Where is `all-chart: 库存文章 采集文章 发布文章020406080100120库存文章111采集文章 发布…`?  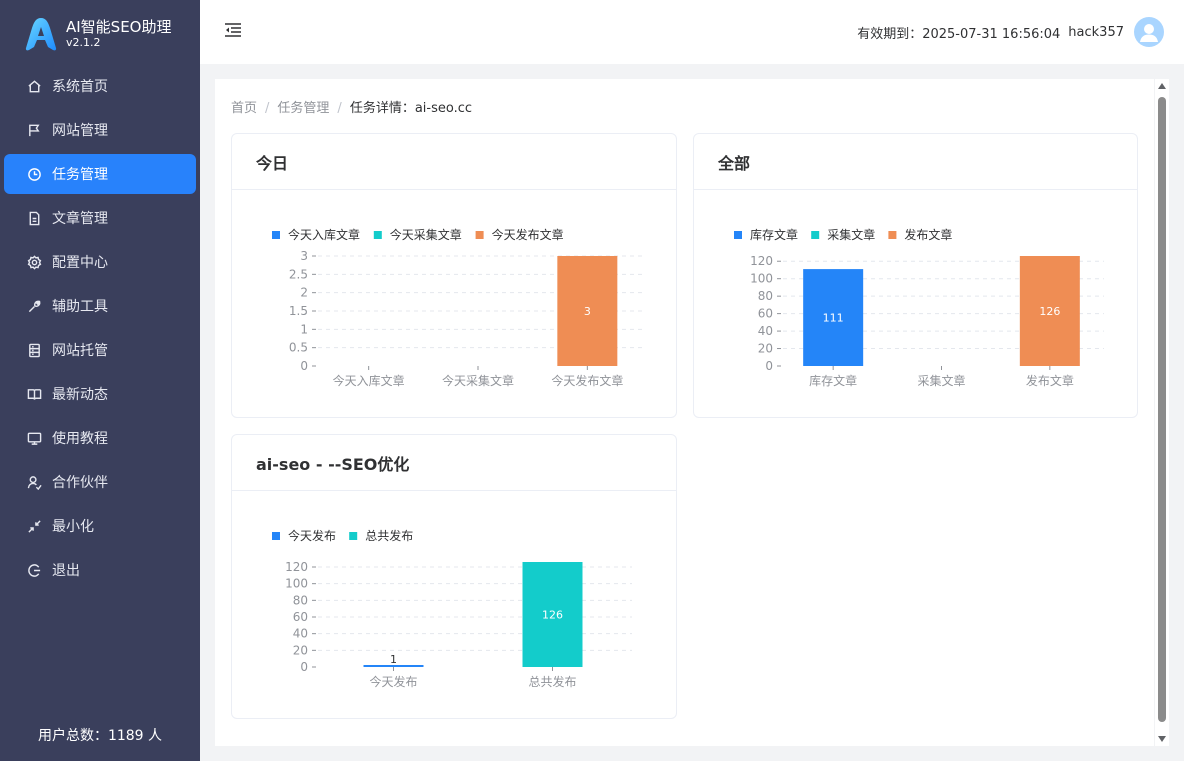
all-chart: 库存文章 采集文章 发布文章020406080100120库存文章111采集文章 发布… is located at coordinates (919, 307).